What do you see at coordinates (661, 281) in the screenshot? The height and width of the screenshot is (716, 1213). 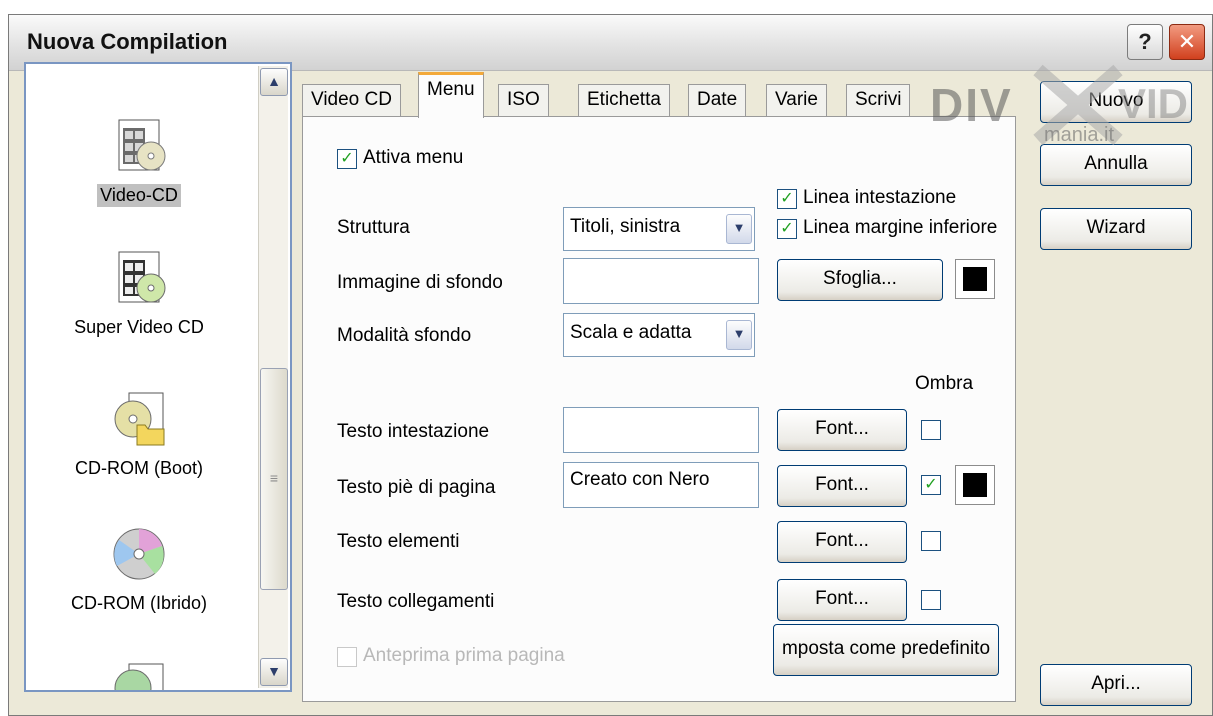 I see `background-image-field` at bounding box center [661, 281].